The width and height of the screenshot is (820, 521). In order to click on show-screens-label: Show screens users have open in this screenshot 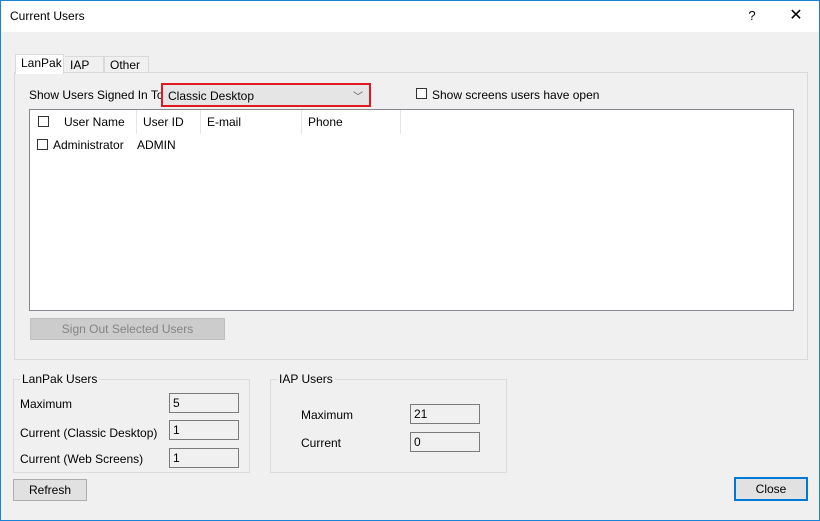, I will do `click(515, 95)`.